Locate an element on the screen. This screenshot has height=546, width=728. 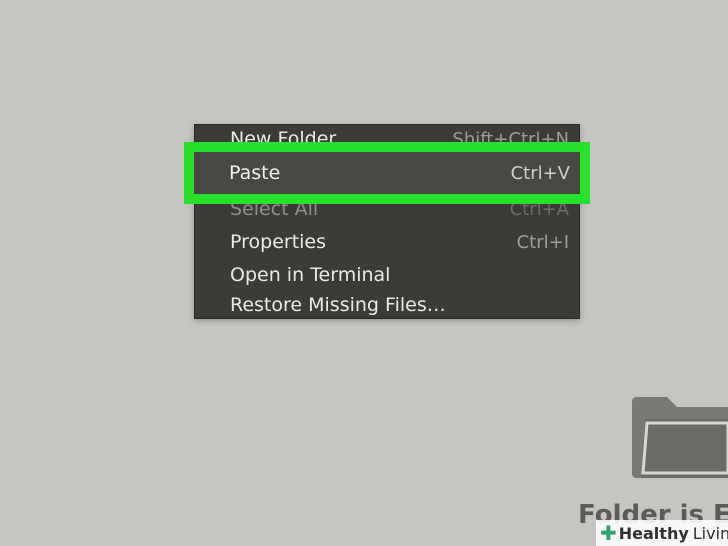
menu-item-label: New Folder is located at coordinates (283, 139).